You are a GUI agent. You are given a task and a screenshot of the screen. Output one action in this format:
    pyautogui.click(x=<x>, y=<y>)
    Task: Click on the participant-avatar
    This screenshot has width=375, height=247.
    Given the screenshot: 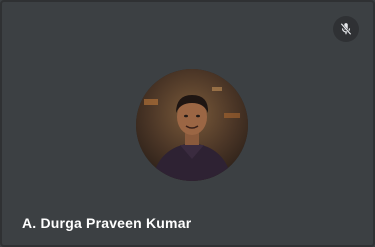 What is the action you would take?
    pyautogui.click(x=192, y=125)
    